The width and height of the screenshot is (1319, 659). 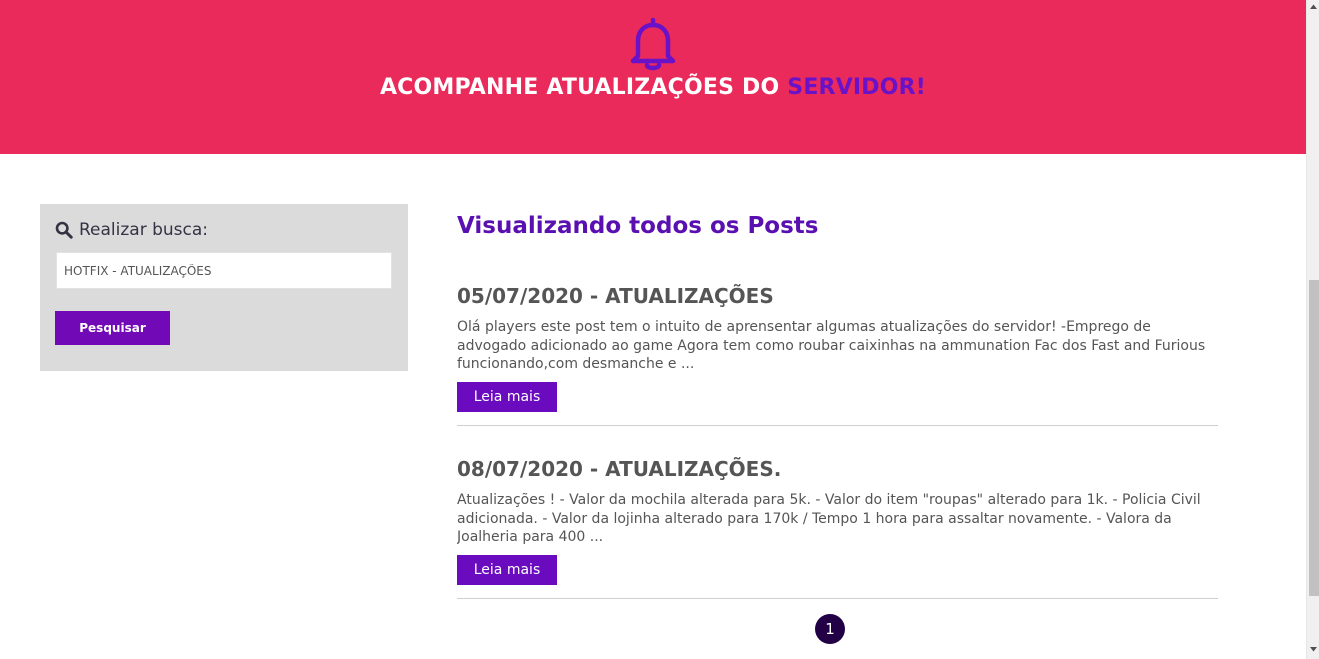 What do you see at coordinates (830, 629) in the screenshot?
I see `pagination-page-1: 1` at bounding box center [830, 629].